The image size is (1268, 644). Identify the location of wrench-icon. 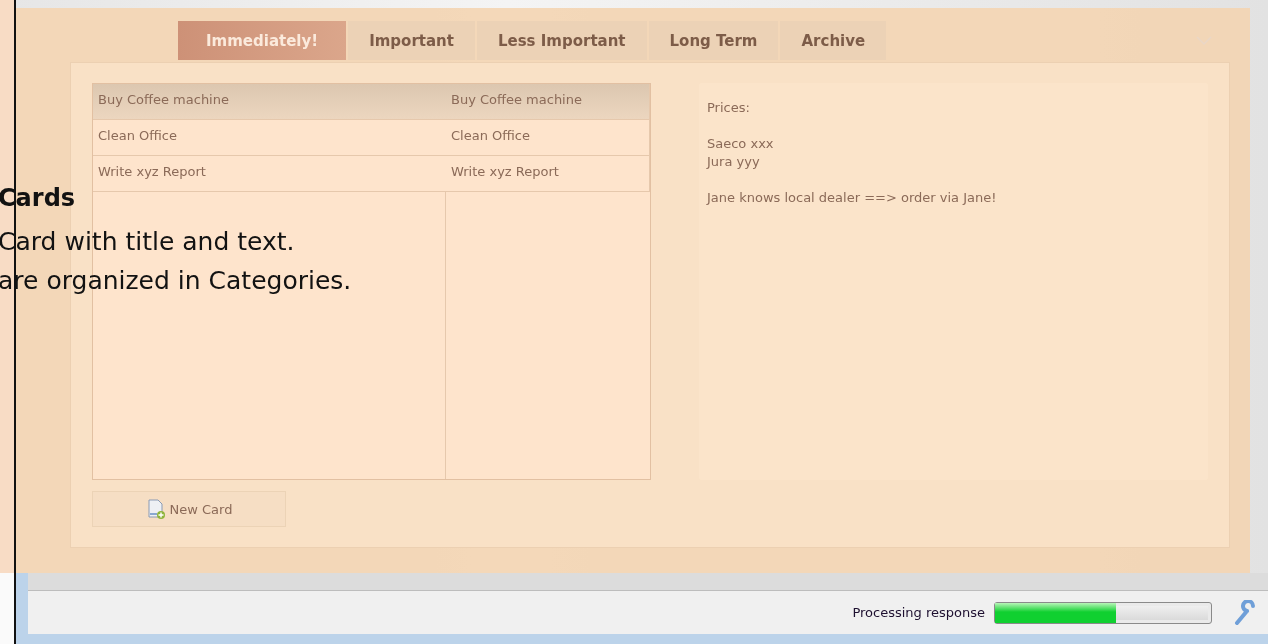
(1245, 612).